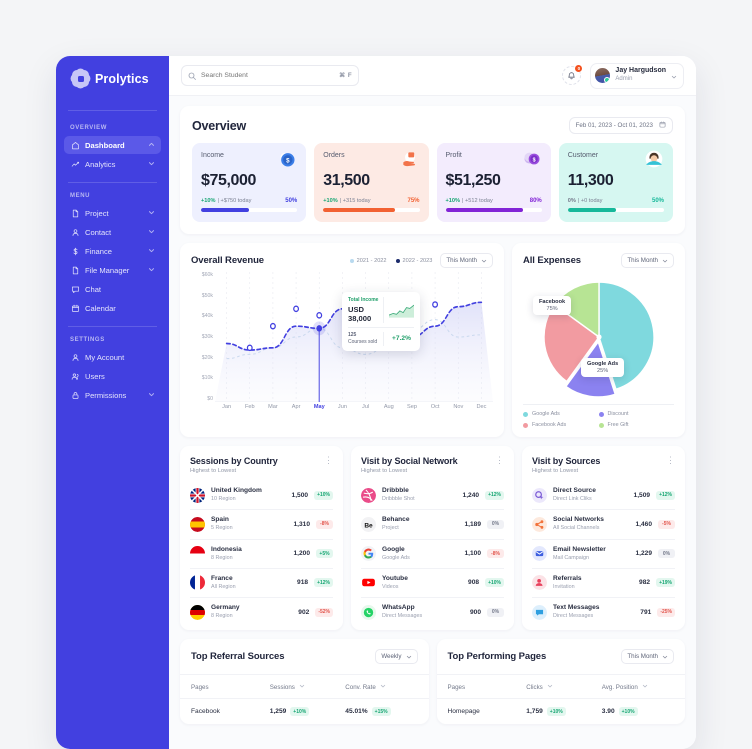 Image resolution: width=752 pixels, height=749 pixels. What do you see at coordinates (654, 159) in the screenshot?
I see `person-avatar-icon` at bounding box center [654, 159].